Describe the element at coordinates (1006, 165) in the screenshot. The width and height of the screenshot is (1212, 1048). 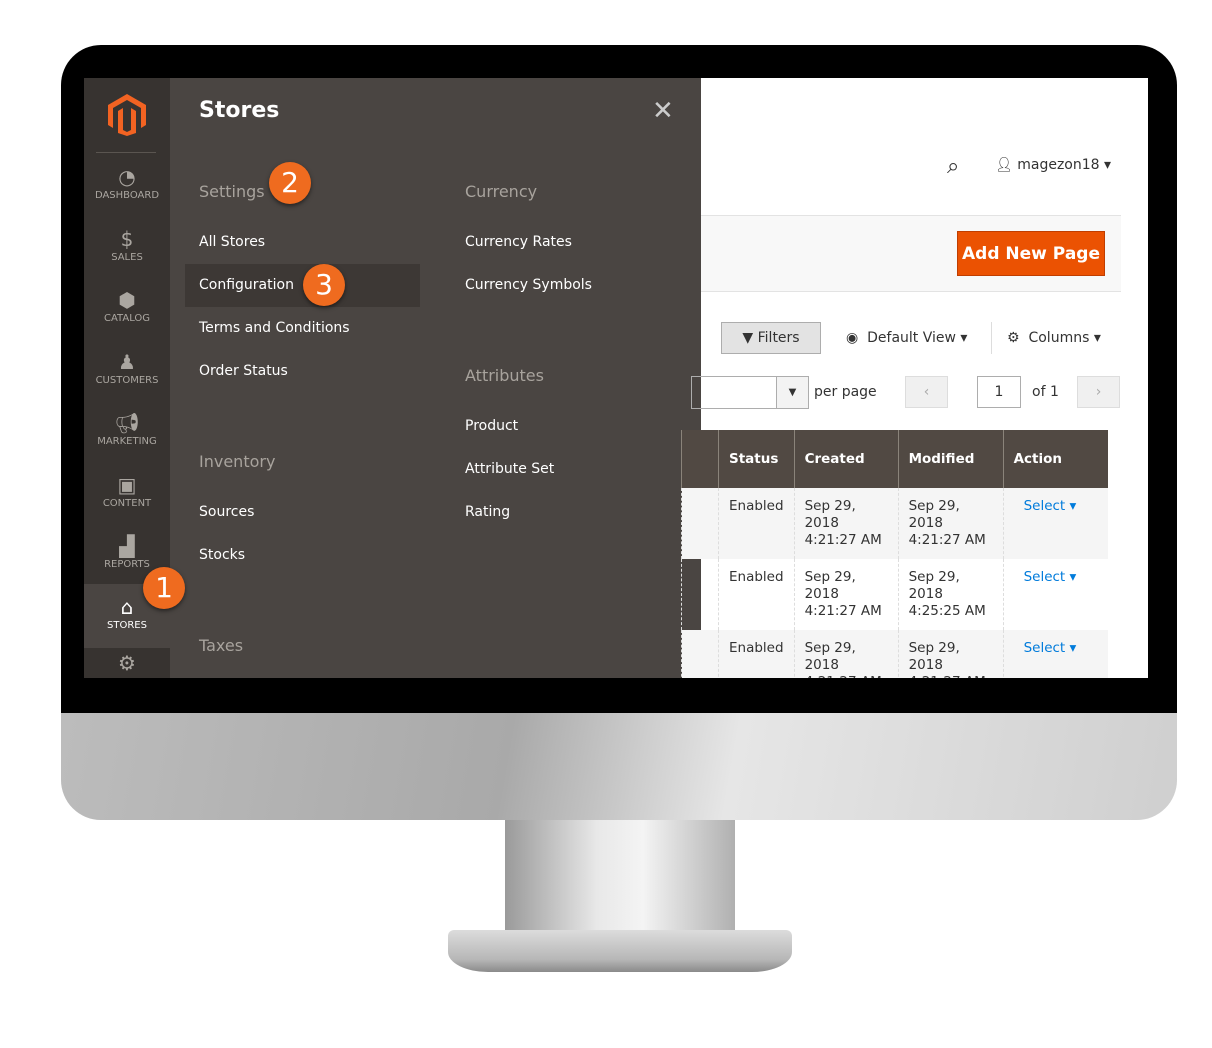
I see `user-icon: 👤︎` at that location.